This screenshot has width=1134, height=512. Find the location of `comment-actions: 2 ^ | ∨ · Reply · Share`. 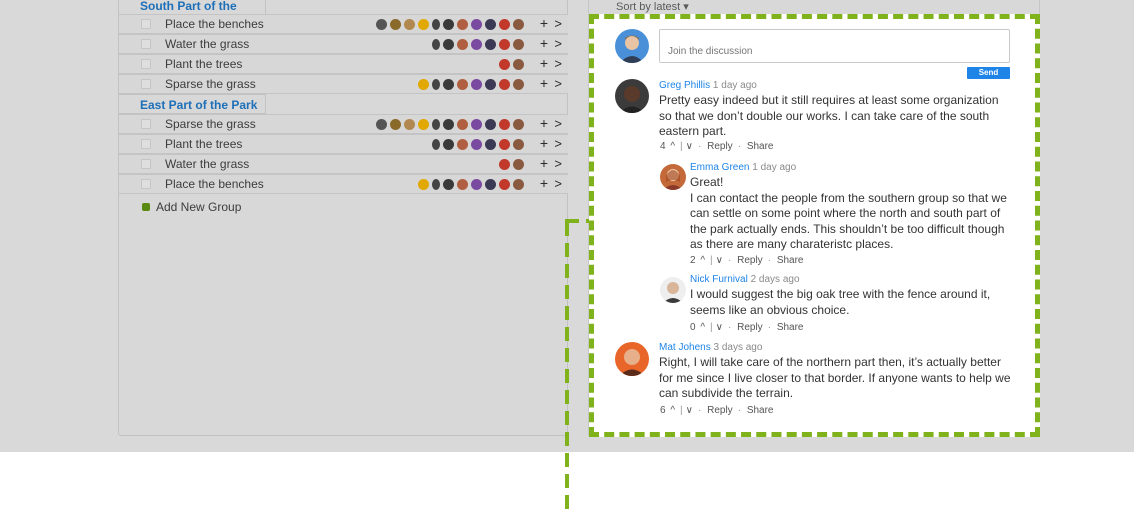

comment-actions: 2 ^ | ∨ · Reply · Share is located at coordinates (747, 260).